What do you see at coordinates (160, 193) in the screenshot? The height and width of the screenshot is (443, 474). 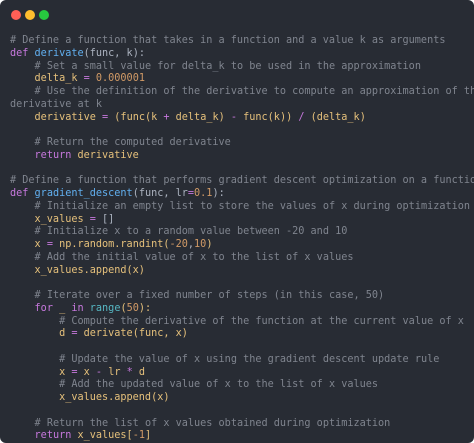 I see `code-token: (func, lr` at bounding box center [160, 193].